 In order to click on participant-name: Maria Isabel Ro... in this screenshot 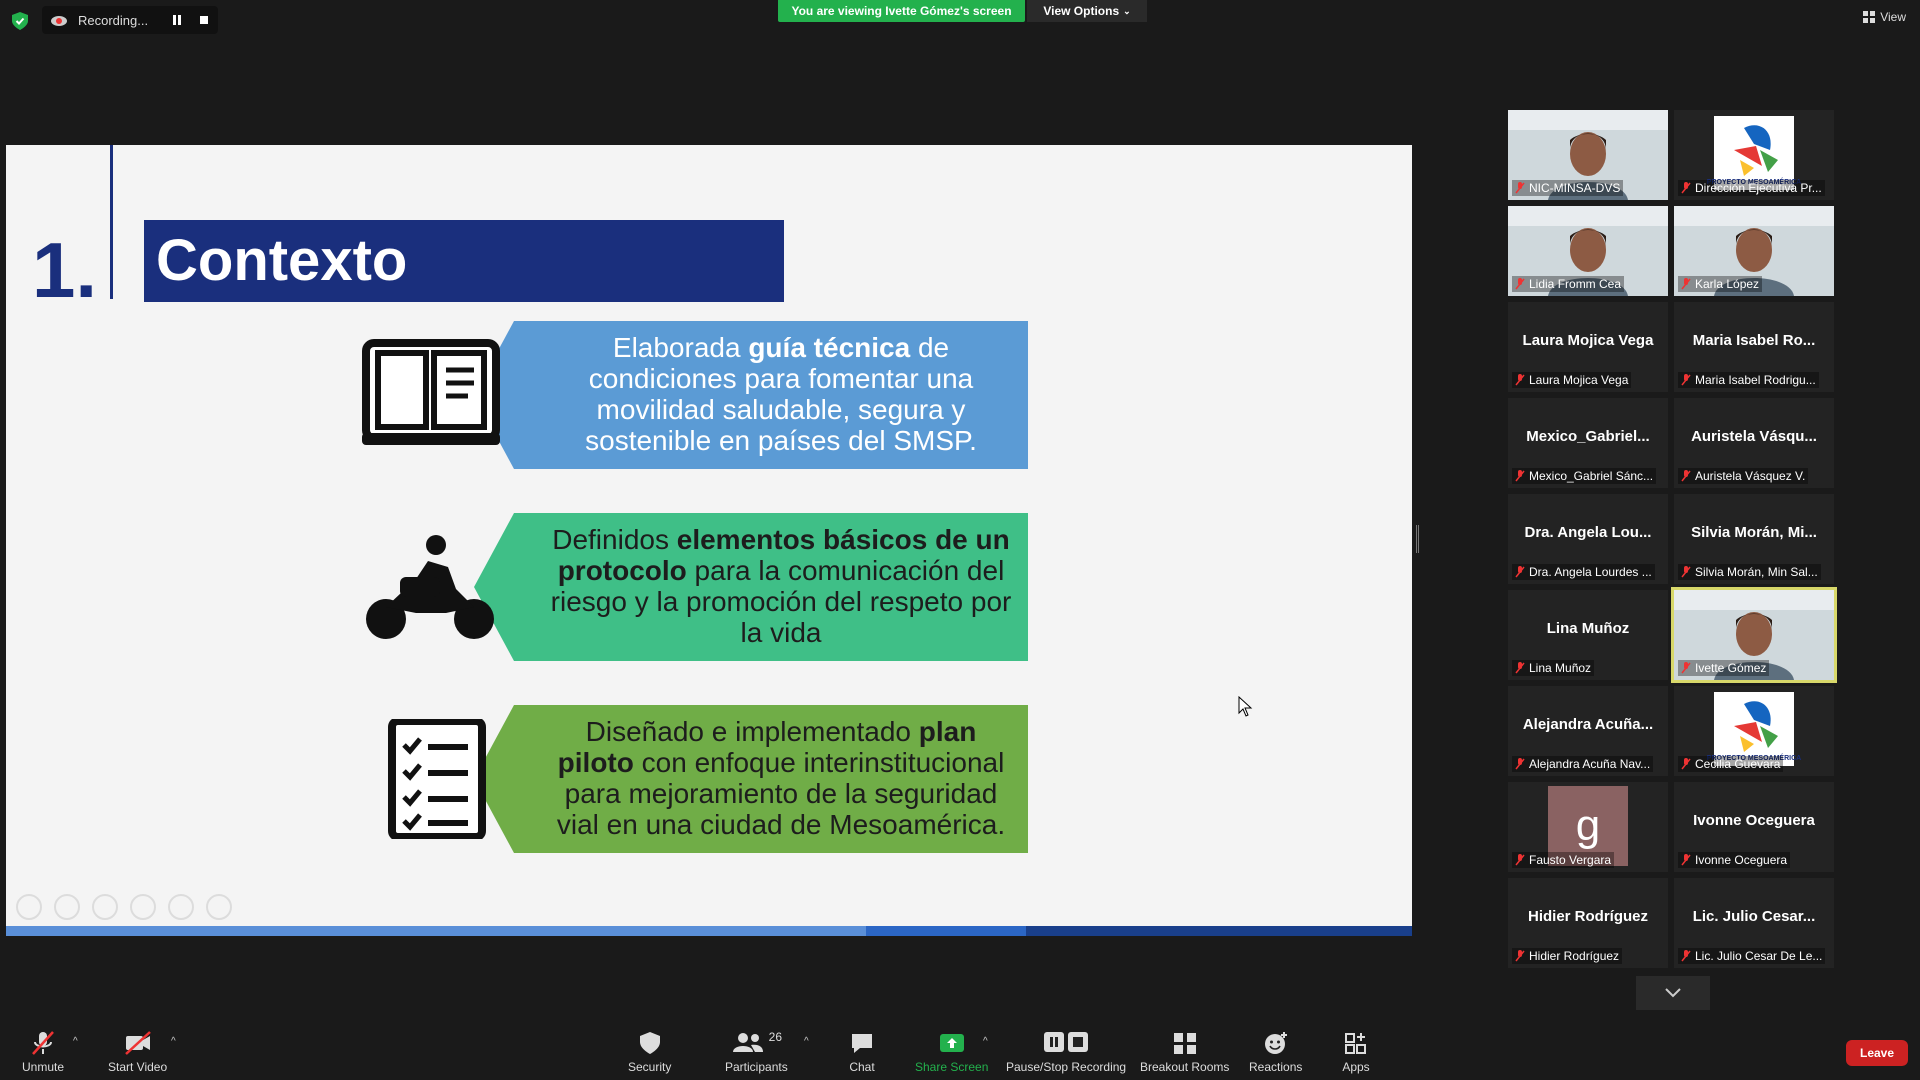, I will do `click(1754, 340)`.